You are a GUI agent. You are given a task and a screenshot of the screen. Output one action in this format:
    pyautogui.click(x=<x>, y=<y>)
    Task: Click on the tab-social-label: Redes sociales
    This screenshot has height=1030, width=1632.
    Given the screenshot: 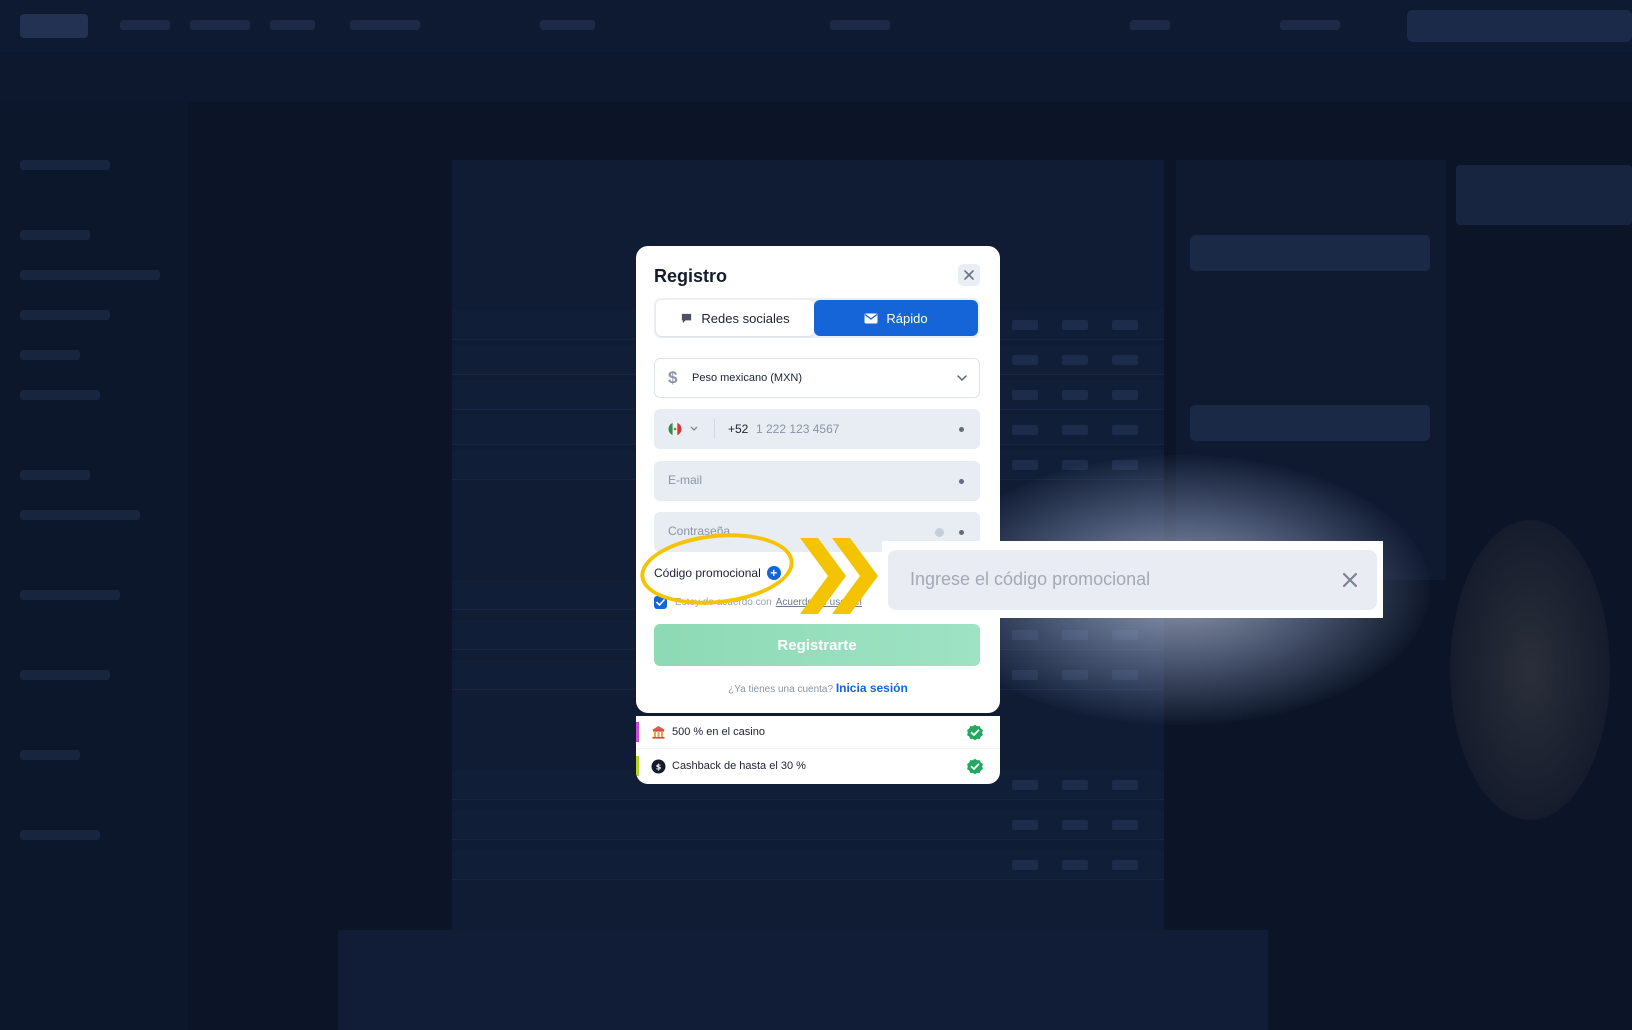 What is the action you would take?
    pyautogui.click(x=745, y=318)
    